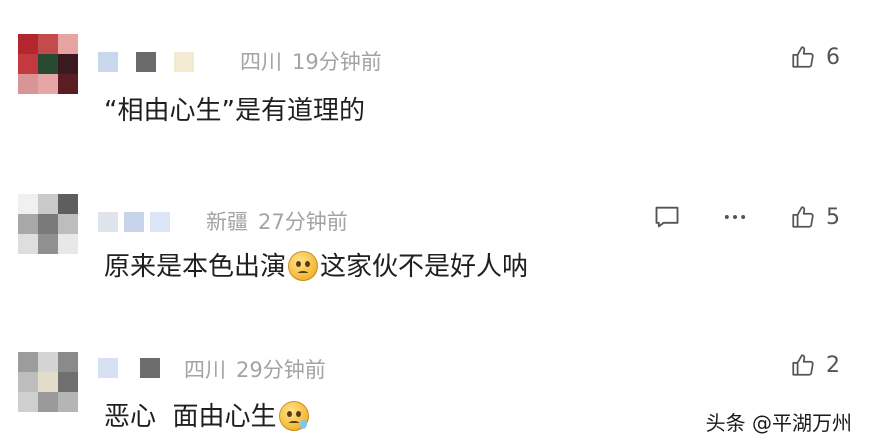  What do you see at coordinates (424, 267) in the screenshot?
I see `comment-text-part: 这家伙不是好人呐` at bounding box center [424, 267].